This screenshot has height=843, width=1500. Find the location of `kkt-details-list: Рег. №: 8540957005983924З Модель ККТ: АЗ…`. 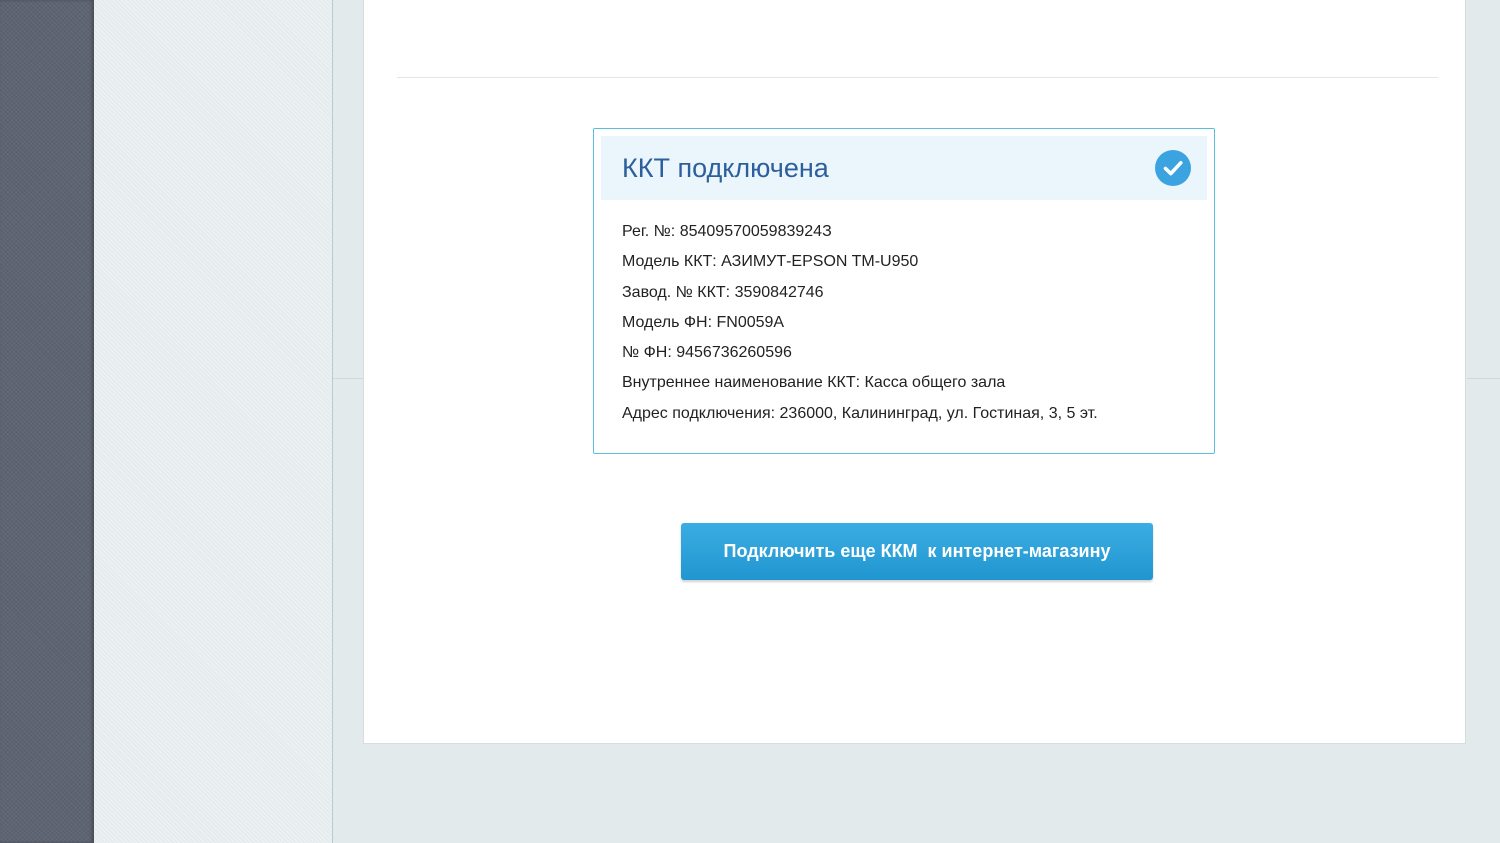

kkt-details-list: Рег. №: 8540957005983924З Модель ККТ: АЗ… is located at coordinates (860, 324).